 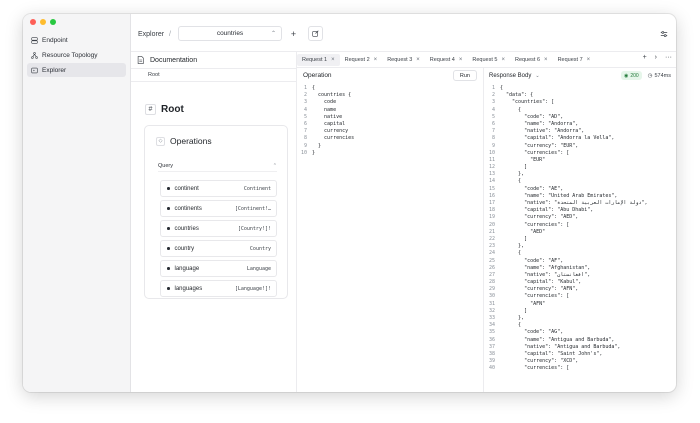 I want to click on code-text: "capital": "Andorra la Vella",, so click(x=557, y=138).